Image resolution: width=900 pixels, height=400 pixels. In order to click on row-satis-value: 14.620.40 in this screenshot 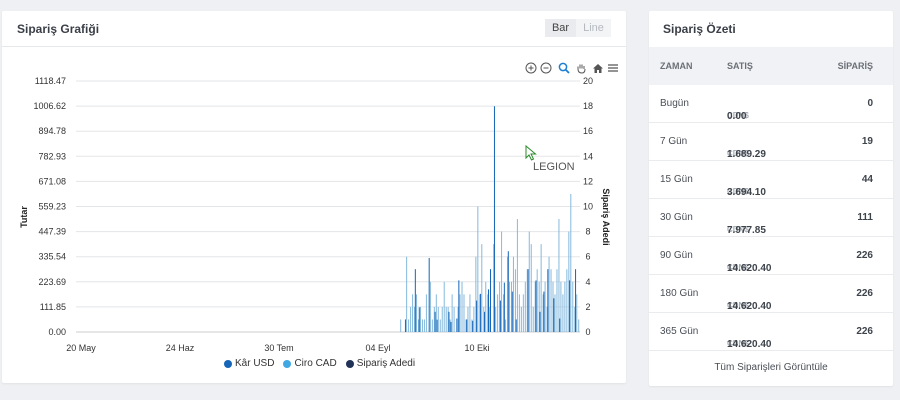, I will do `click(749, 344)`.